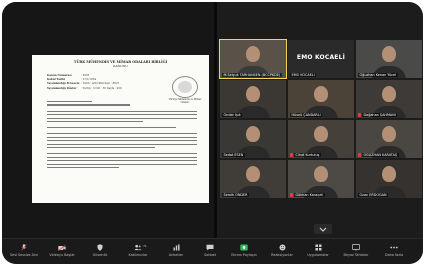  Describe the element at coordinates (394, 247) in the screenshot. I see `more-icon` at that location.